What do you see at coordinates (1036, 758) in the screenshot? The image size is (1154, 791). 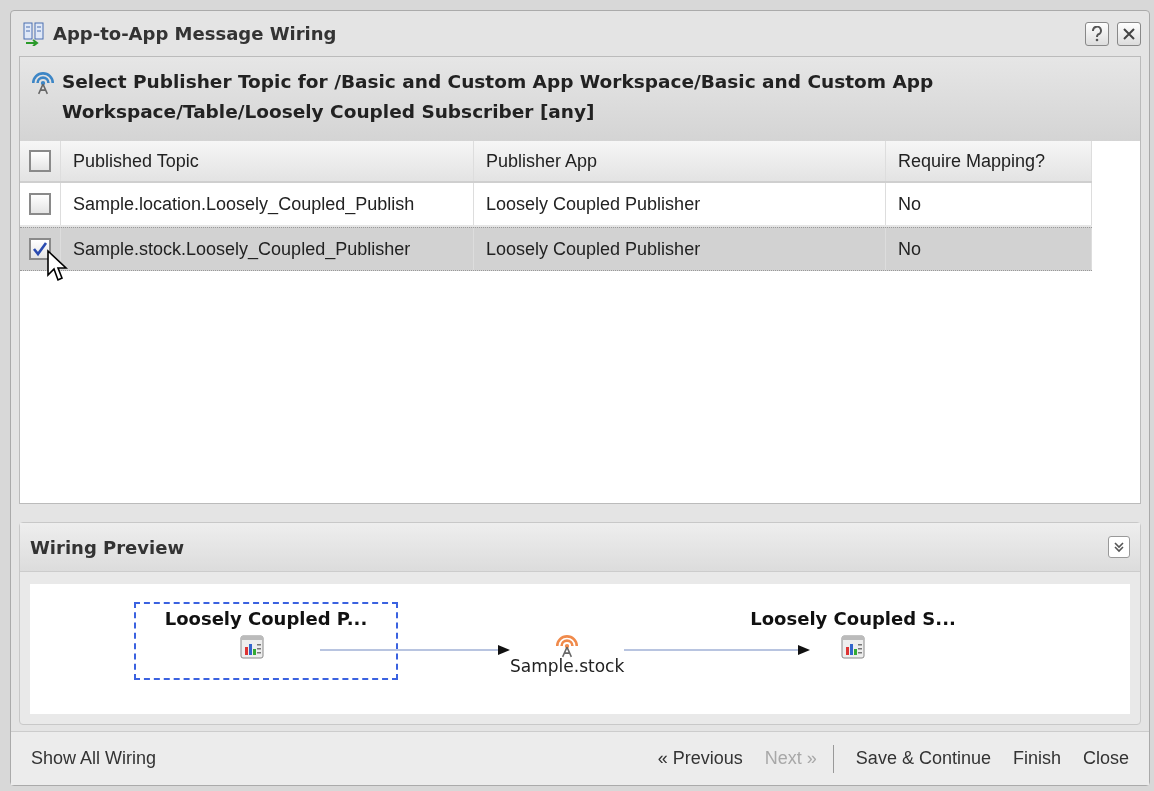 I see `footer-button: Finish` at bounding box center [1036, 758].